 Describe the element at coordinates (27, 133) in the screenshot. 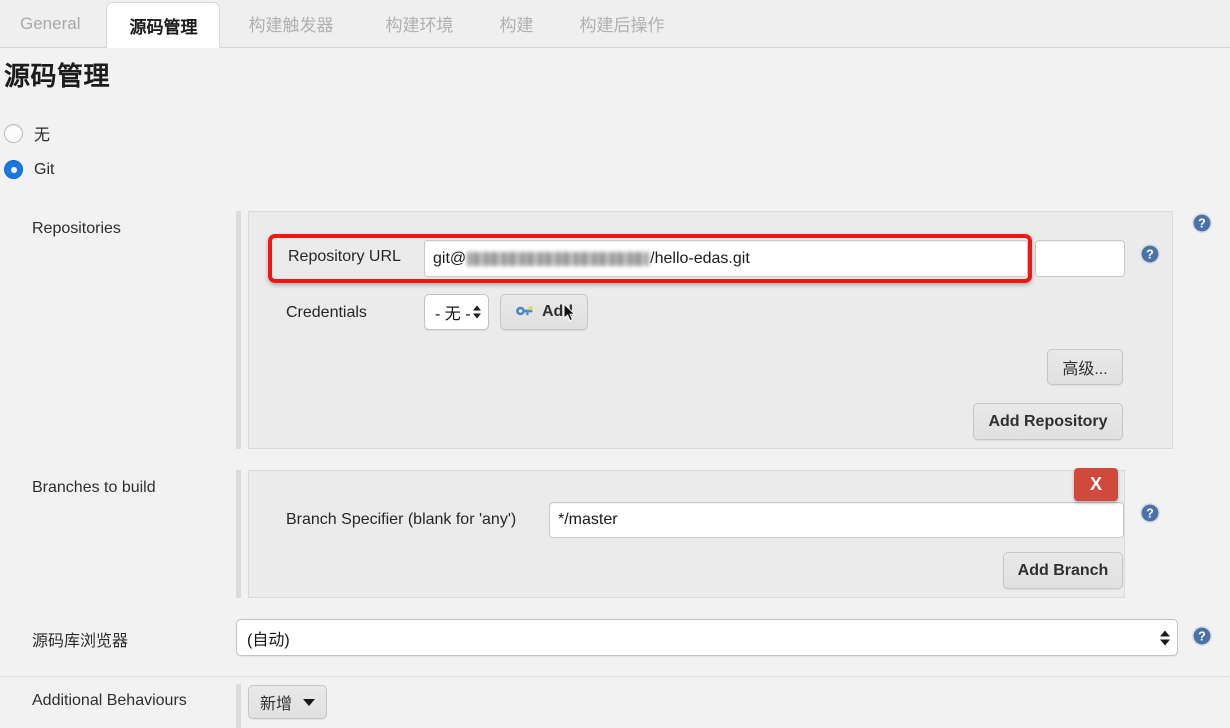

I see `radio-option-none: 无` at that location.